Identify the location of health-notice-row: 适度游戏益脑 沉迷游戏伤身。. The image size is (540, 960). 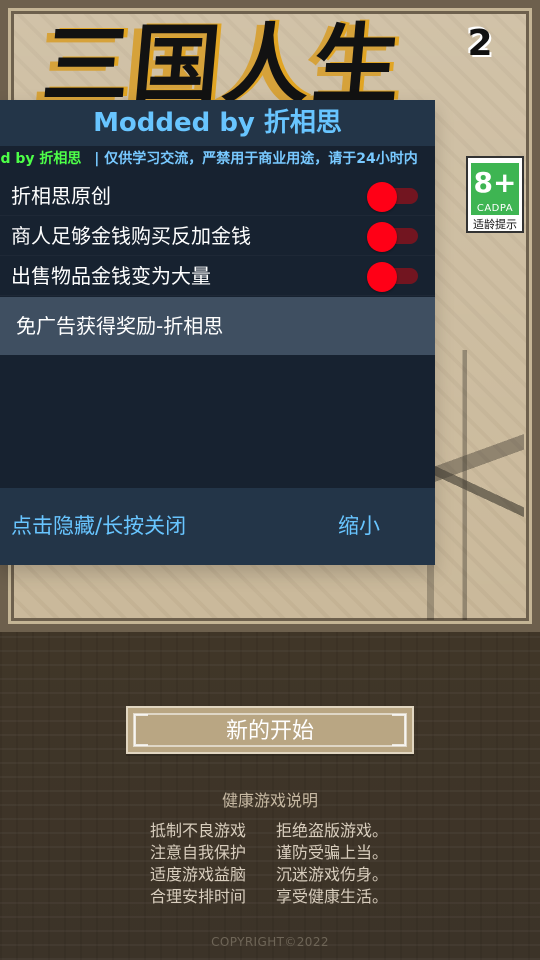
(280, 875).